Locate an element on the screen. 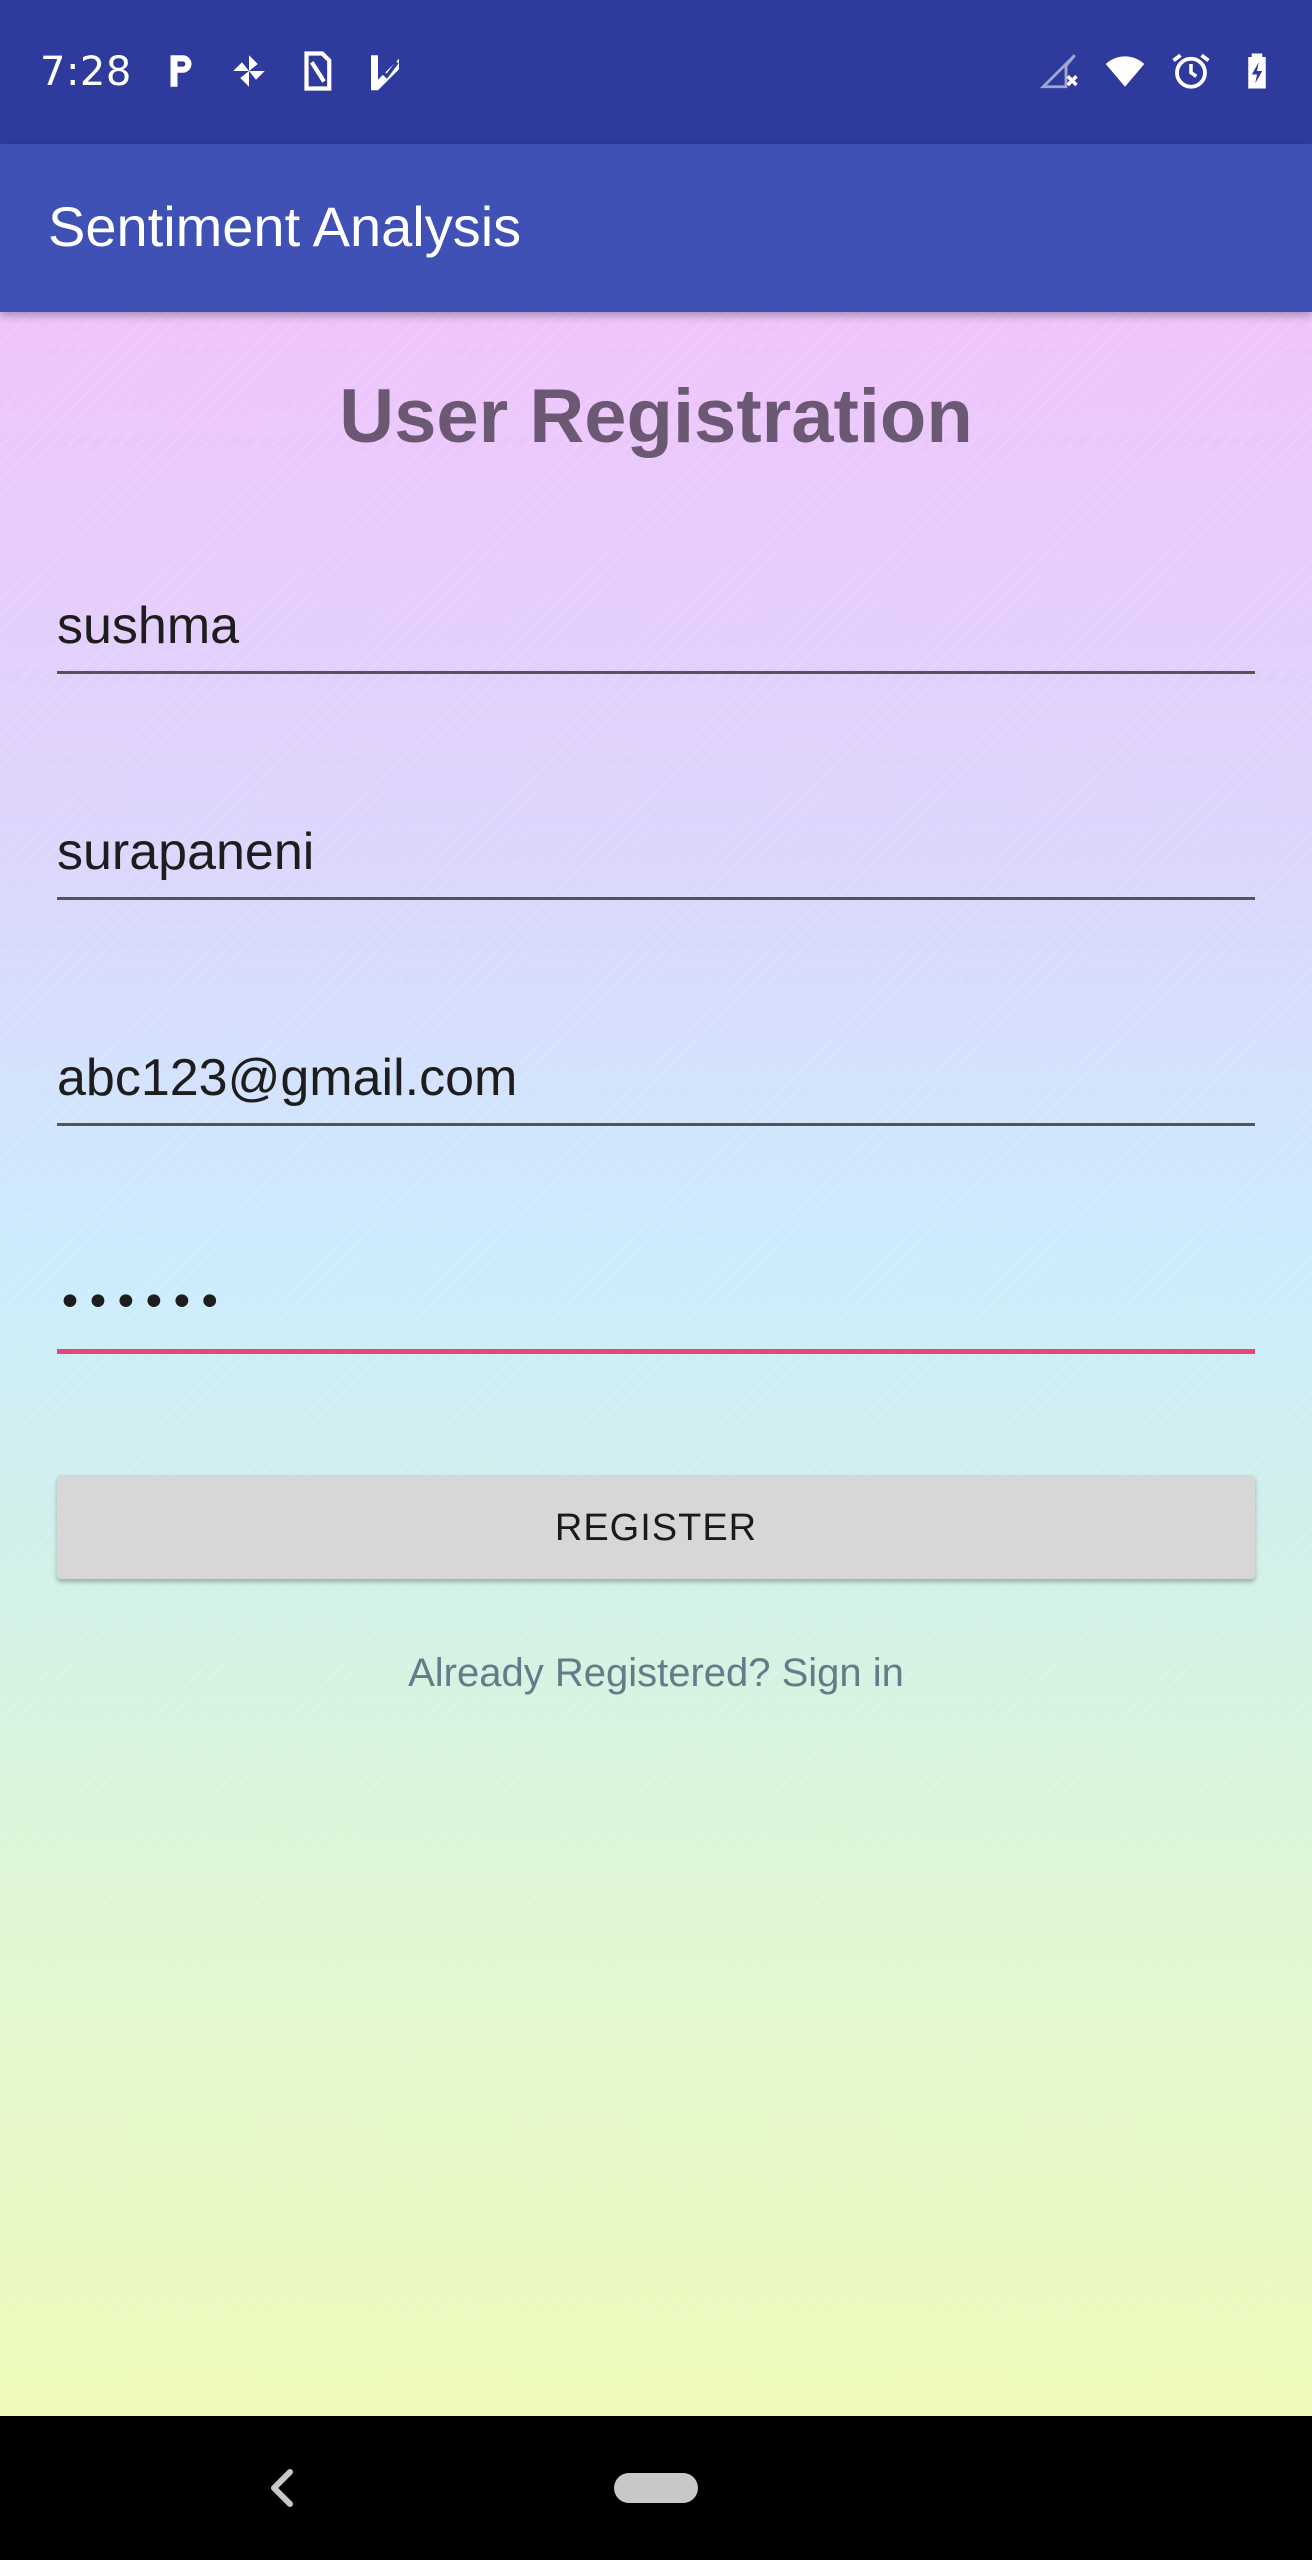  app-bar: Sentiment Analysis is located at coordinates (656, 228).